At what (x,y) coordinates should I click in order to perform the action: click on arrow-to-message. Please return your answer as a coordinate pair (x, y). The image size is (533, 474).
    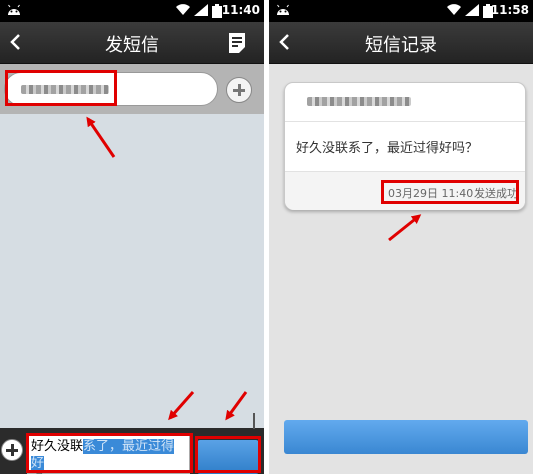
    Looking at the image, I should click on (181, 406).